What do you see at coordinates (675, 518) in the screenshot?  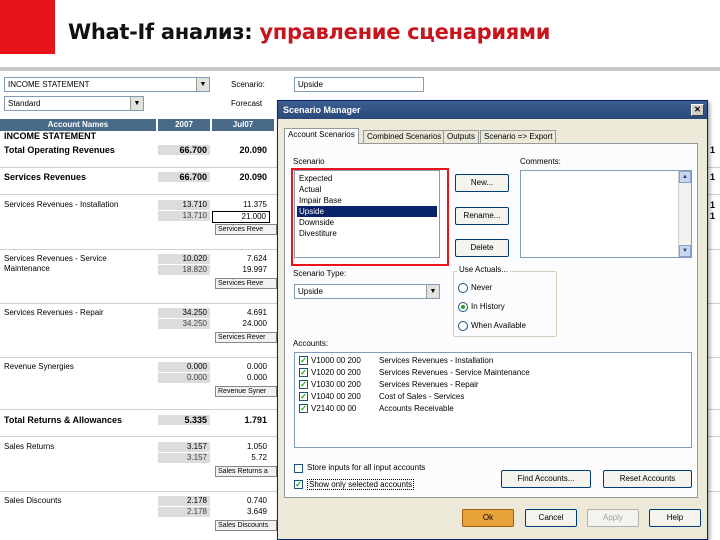 I see `help-button: Help` at bounding box center [675, 518].